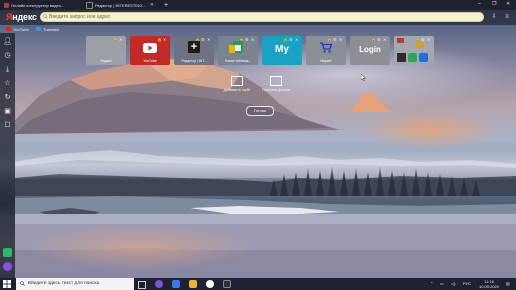  What do you see at coordinates (363, 77) in the screenshot?
I see `mouse-cursor-icon` at bounding box center [363, 77].